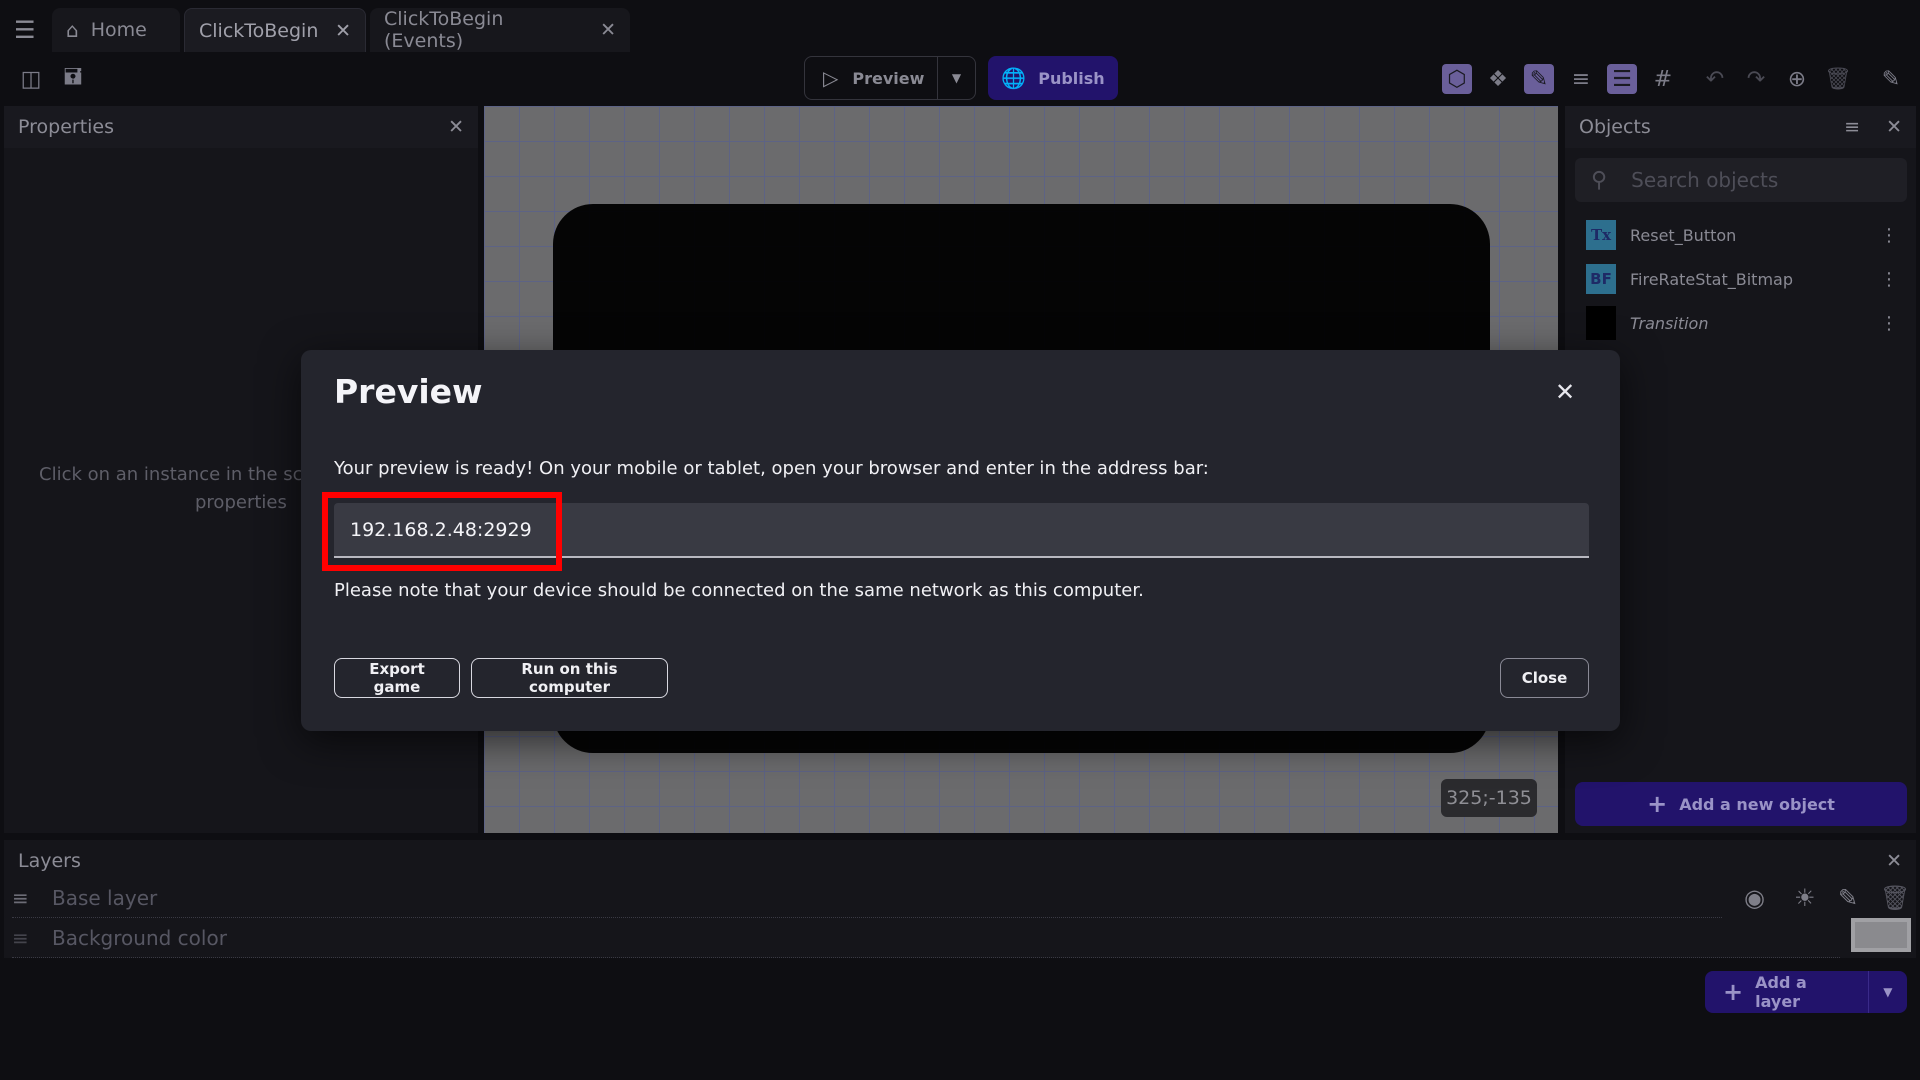 Image resolution: width=1920 pixels, height=1080 pixels. I want to click on play-icon: ▷, so click(831, 78).